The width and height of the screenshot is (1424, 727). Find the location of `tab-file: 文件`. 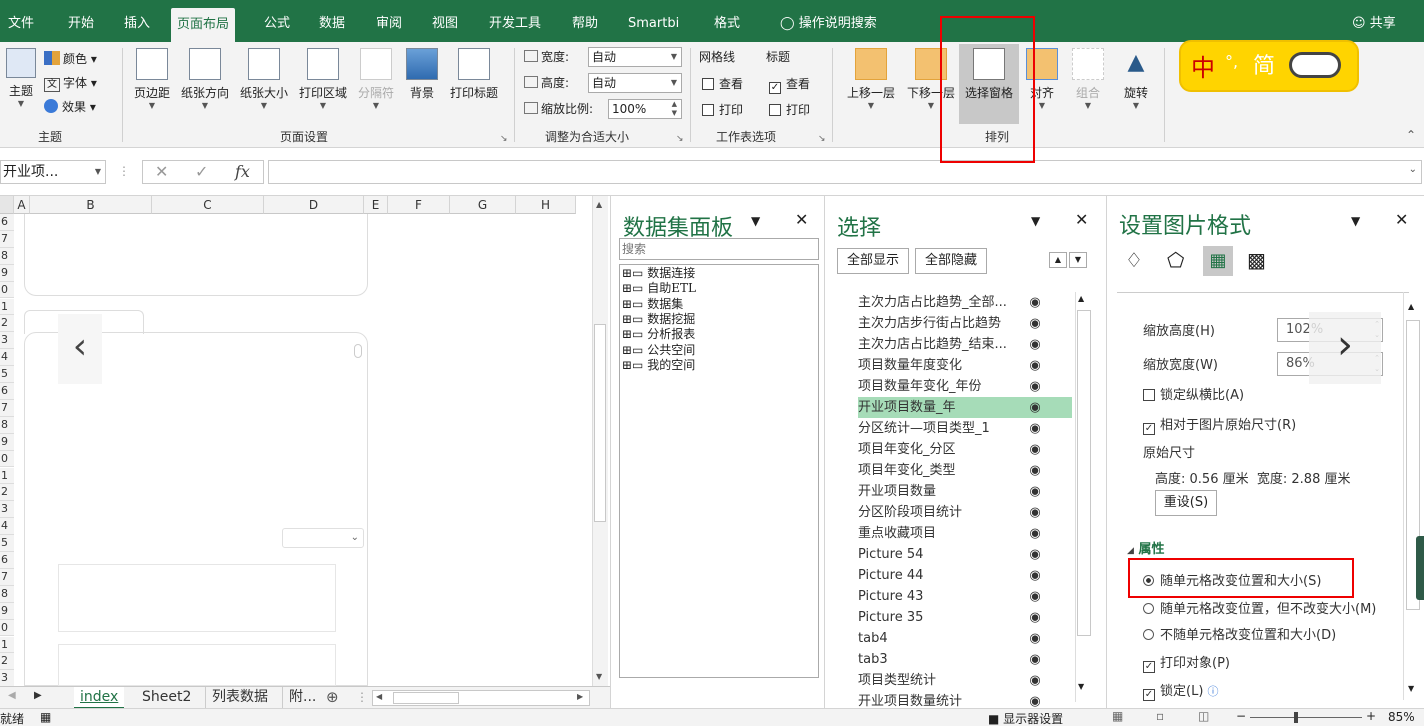

tab-file: 文件 is located at coordinates (21, 21).